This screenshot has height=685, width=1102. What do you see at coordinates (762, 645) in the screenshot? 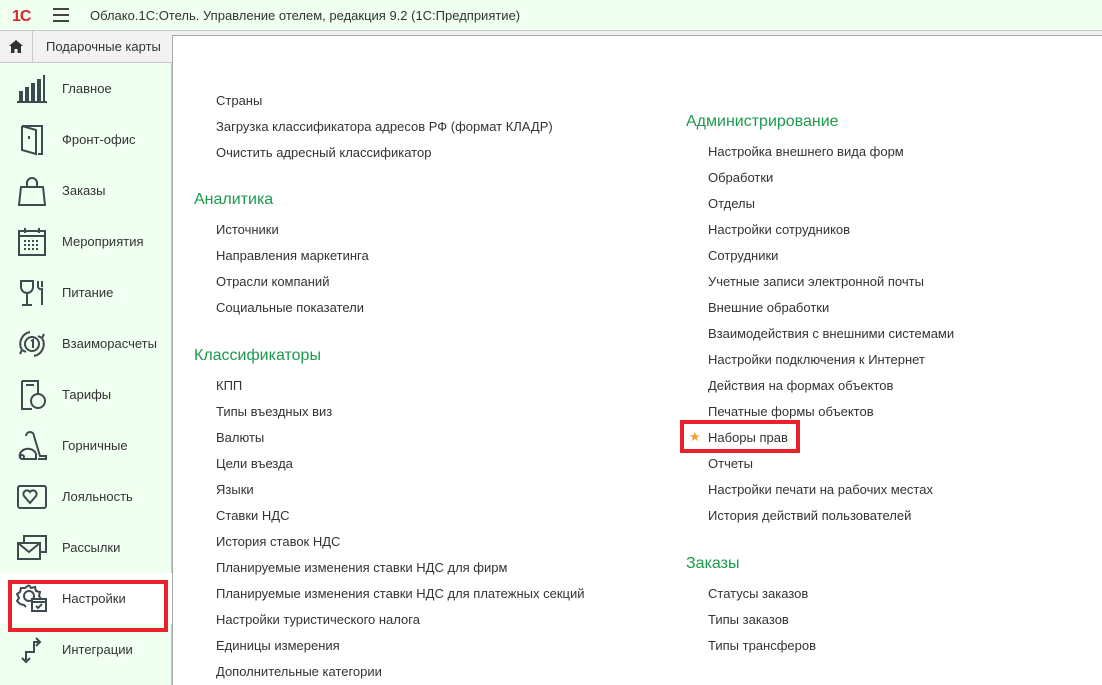
I see `settings-link: Типы трансферов` at bounding box center [762, 645].